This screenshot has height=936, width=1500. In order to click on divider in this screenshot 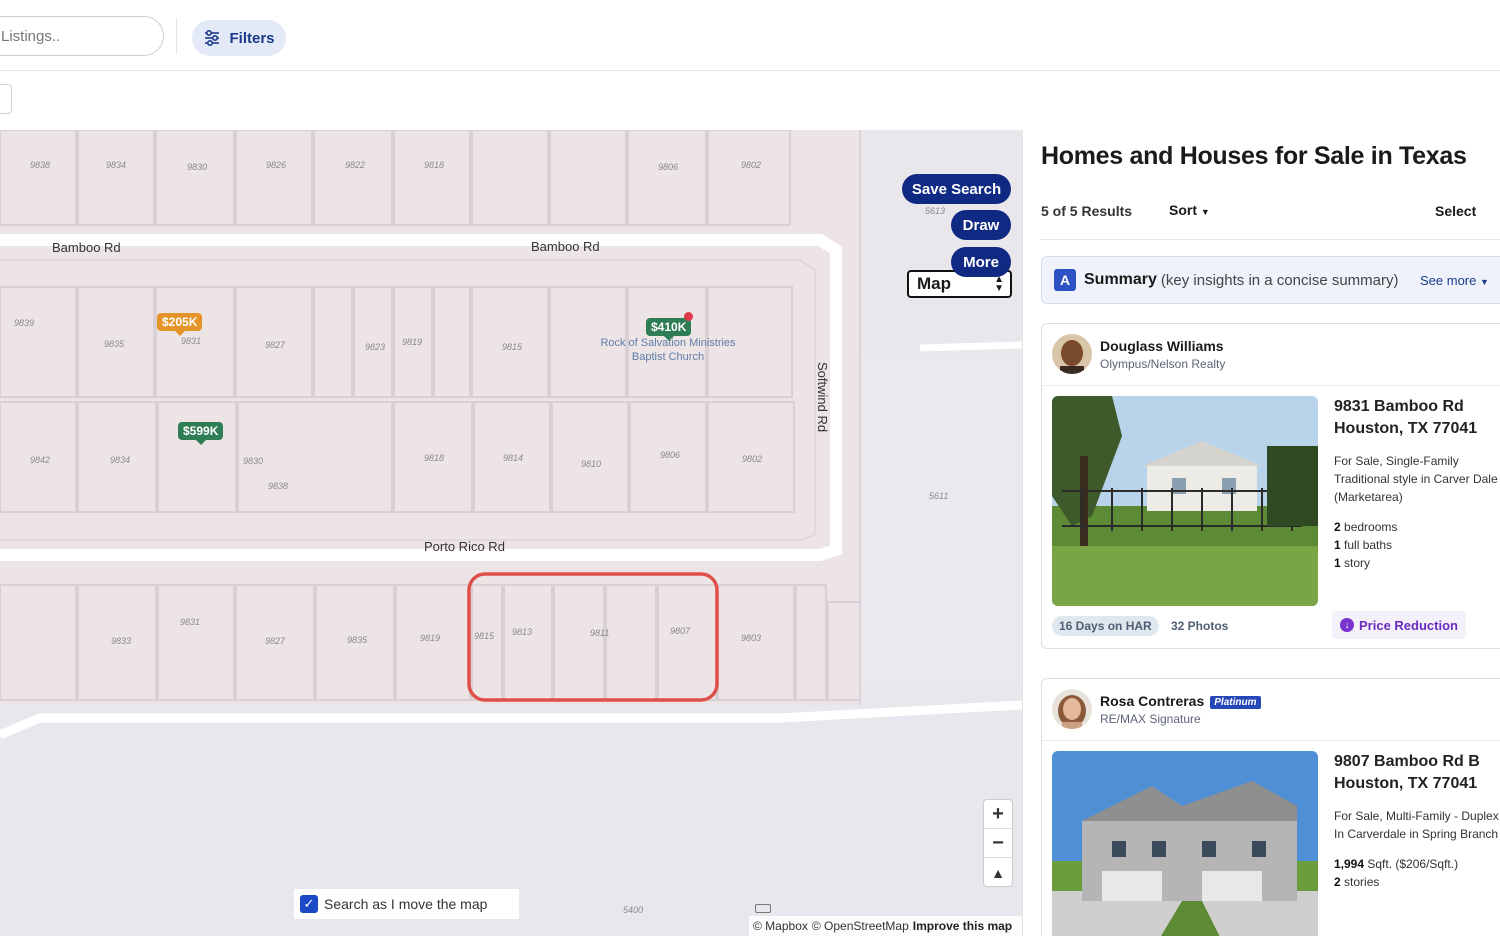, I will do `click(176, 36)`.